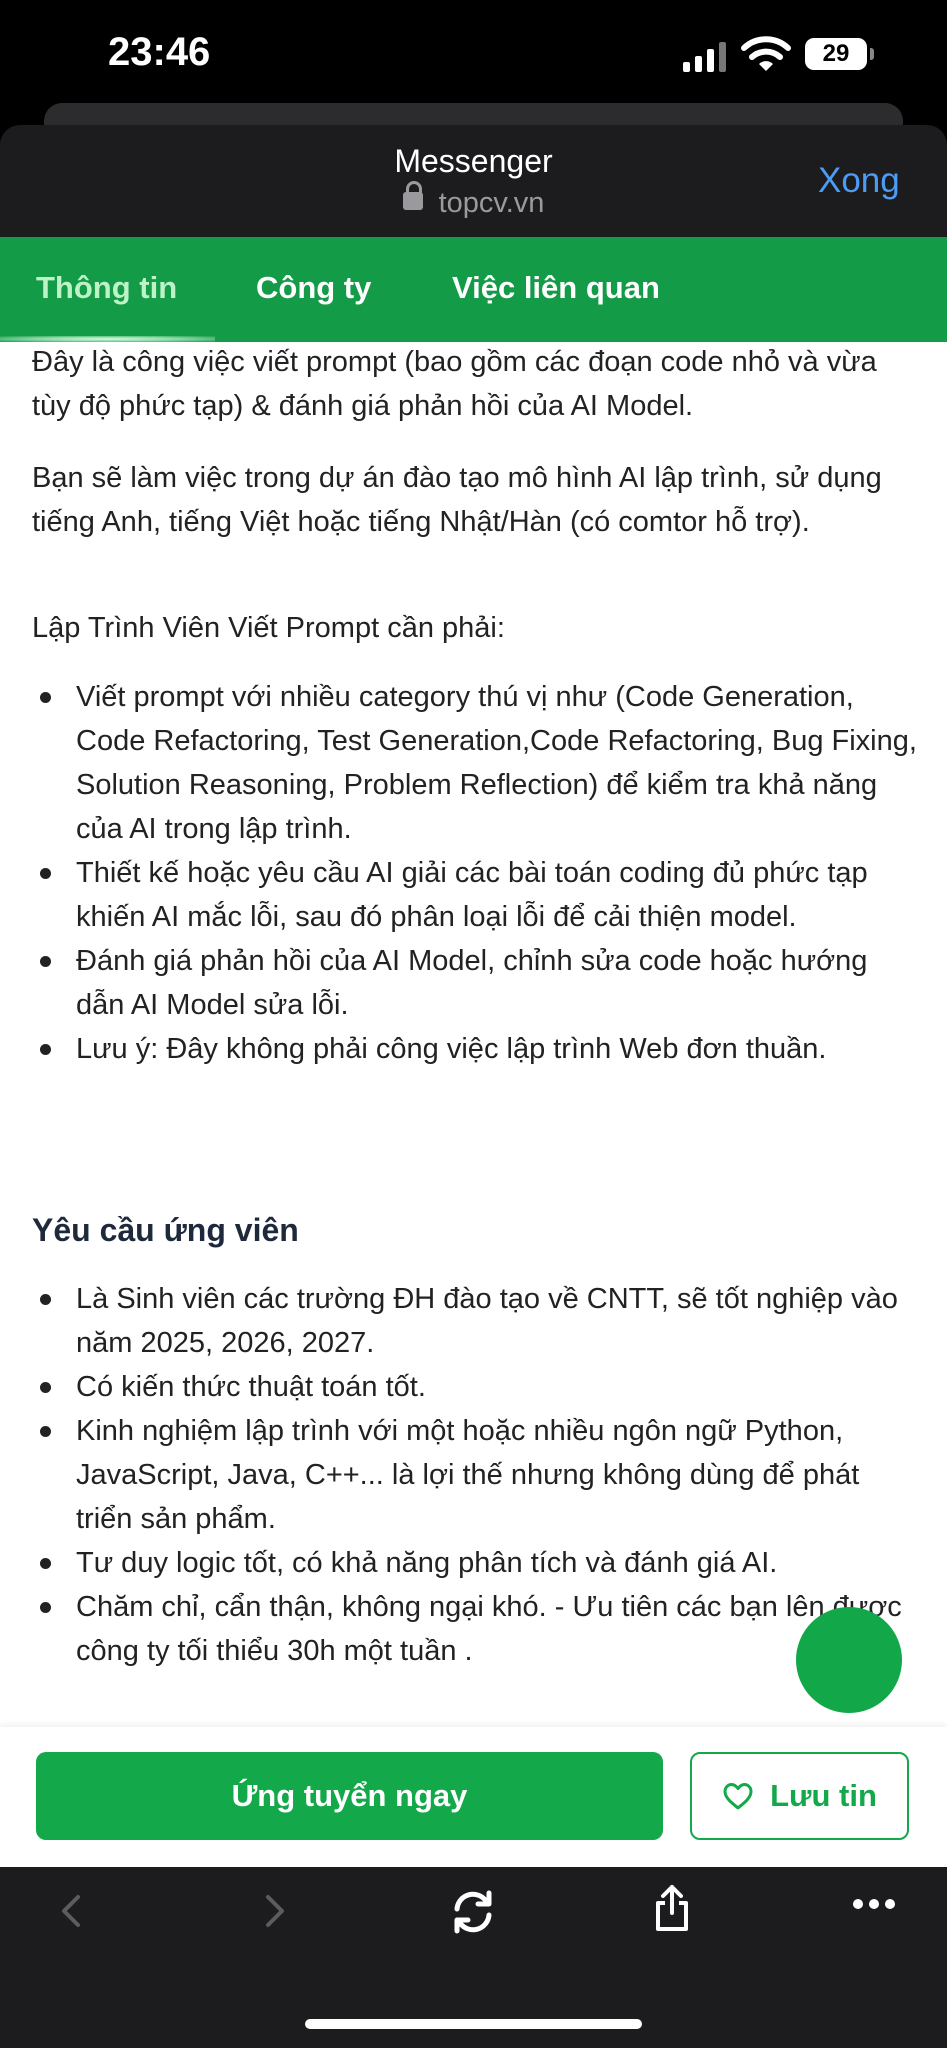 This screenshot has width=947, height=2048. I want to click on save-job-label: Lưu tin, so click(823, 1795).